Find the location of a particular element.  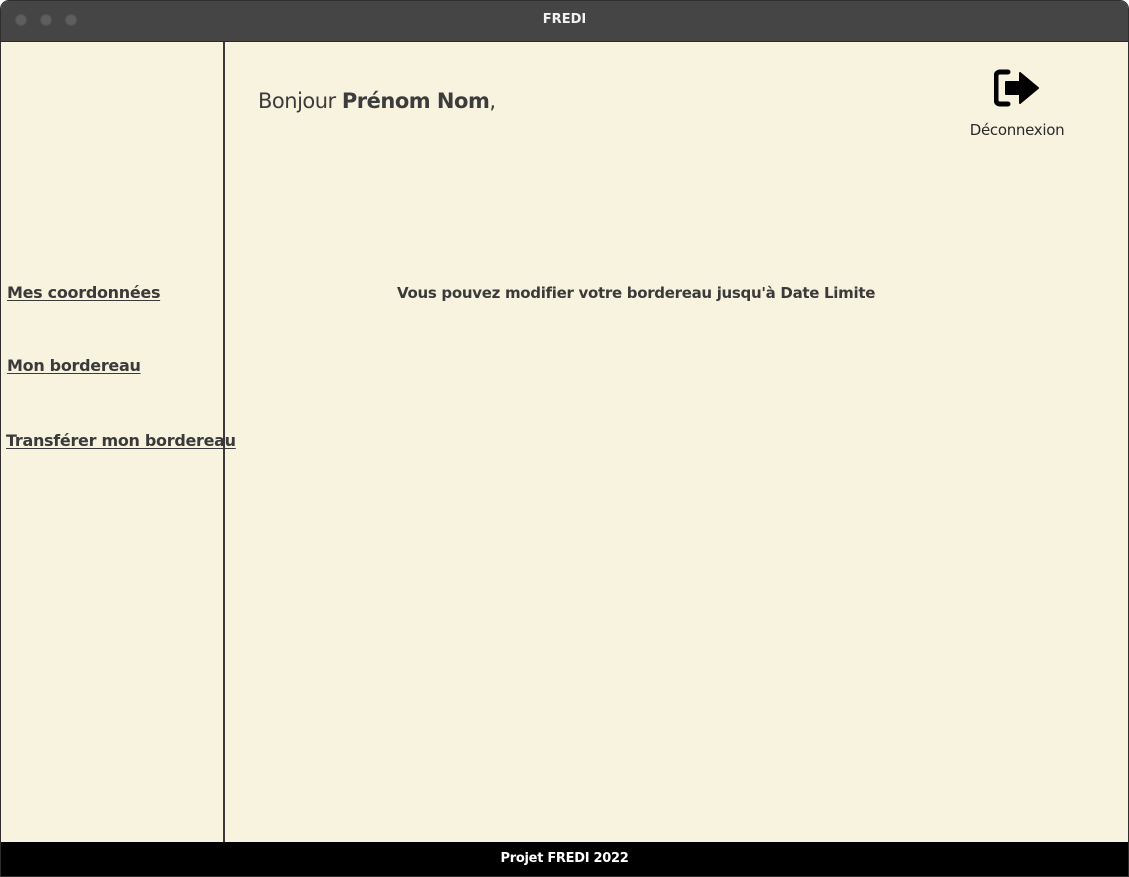

sign-out-icon is located at coordinates (1016, 88).